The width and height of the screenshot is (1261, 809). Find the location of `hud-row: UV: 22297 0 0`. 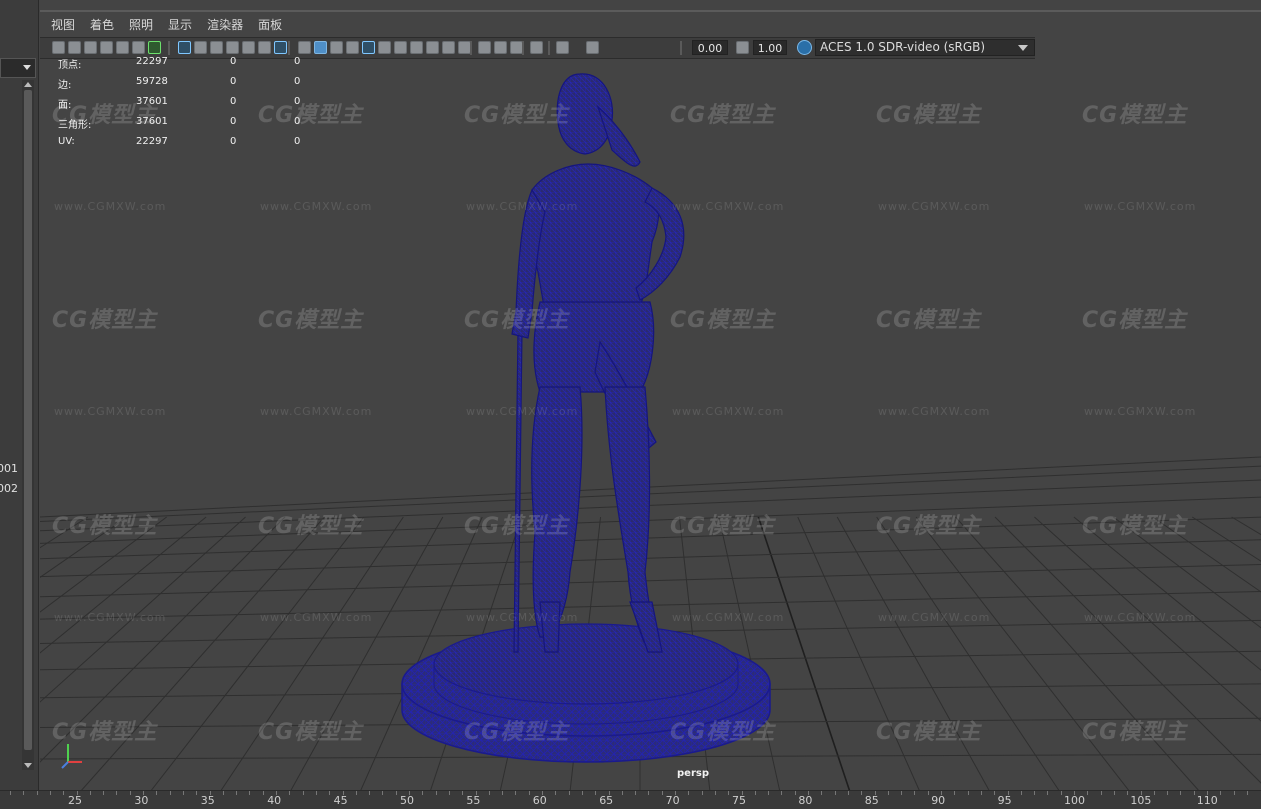

hud-row: UV: 22297 0 0 is located at coordinates (188, 143).